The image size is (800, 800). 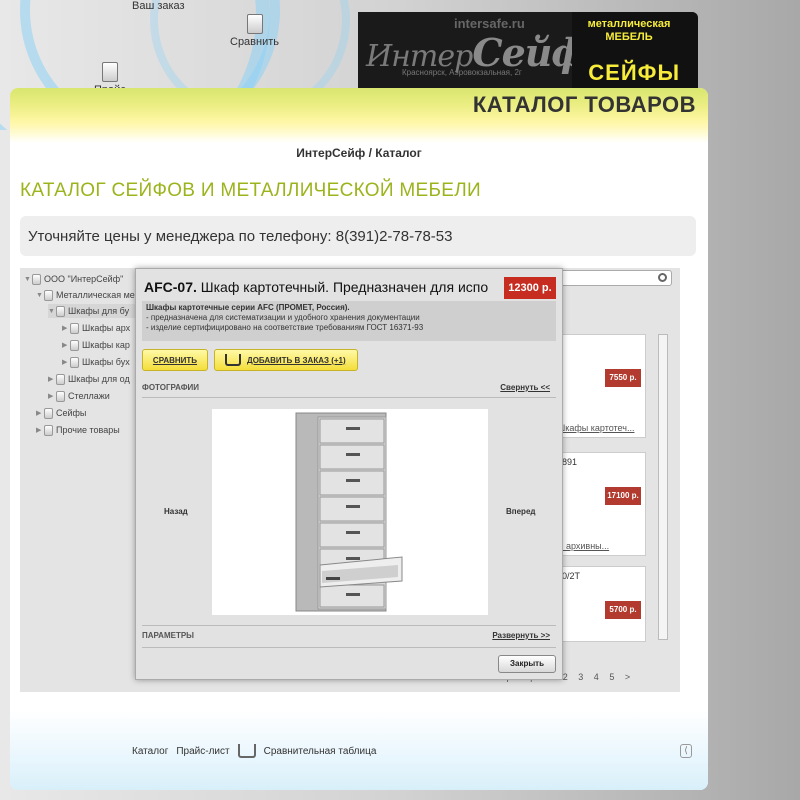 I want to click on search-input, so click(x=614, y=278).